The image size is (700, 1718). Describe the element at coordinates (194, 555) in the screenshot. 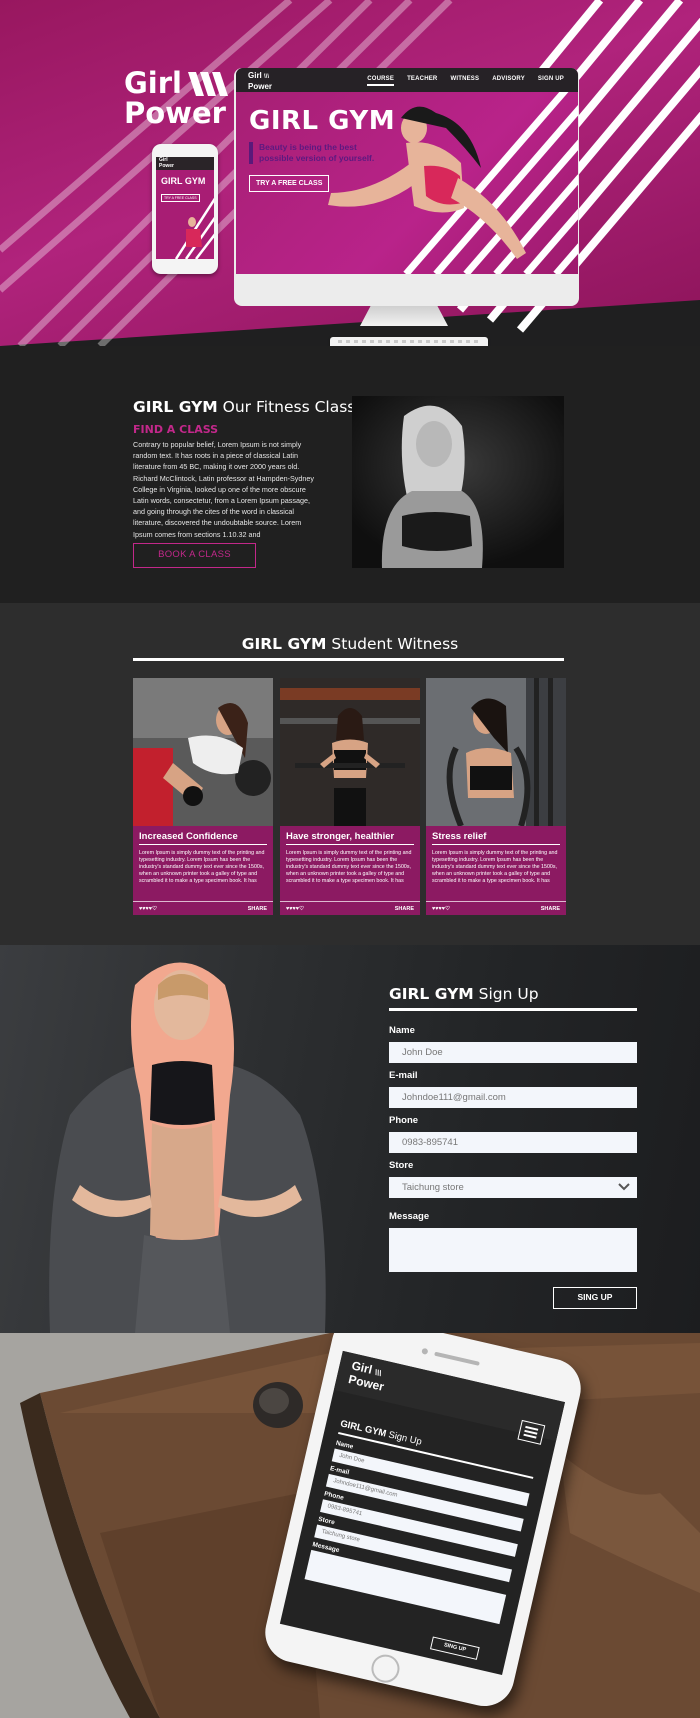

I see `book-class-button: BOOK A CLASS` at that location.